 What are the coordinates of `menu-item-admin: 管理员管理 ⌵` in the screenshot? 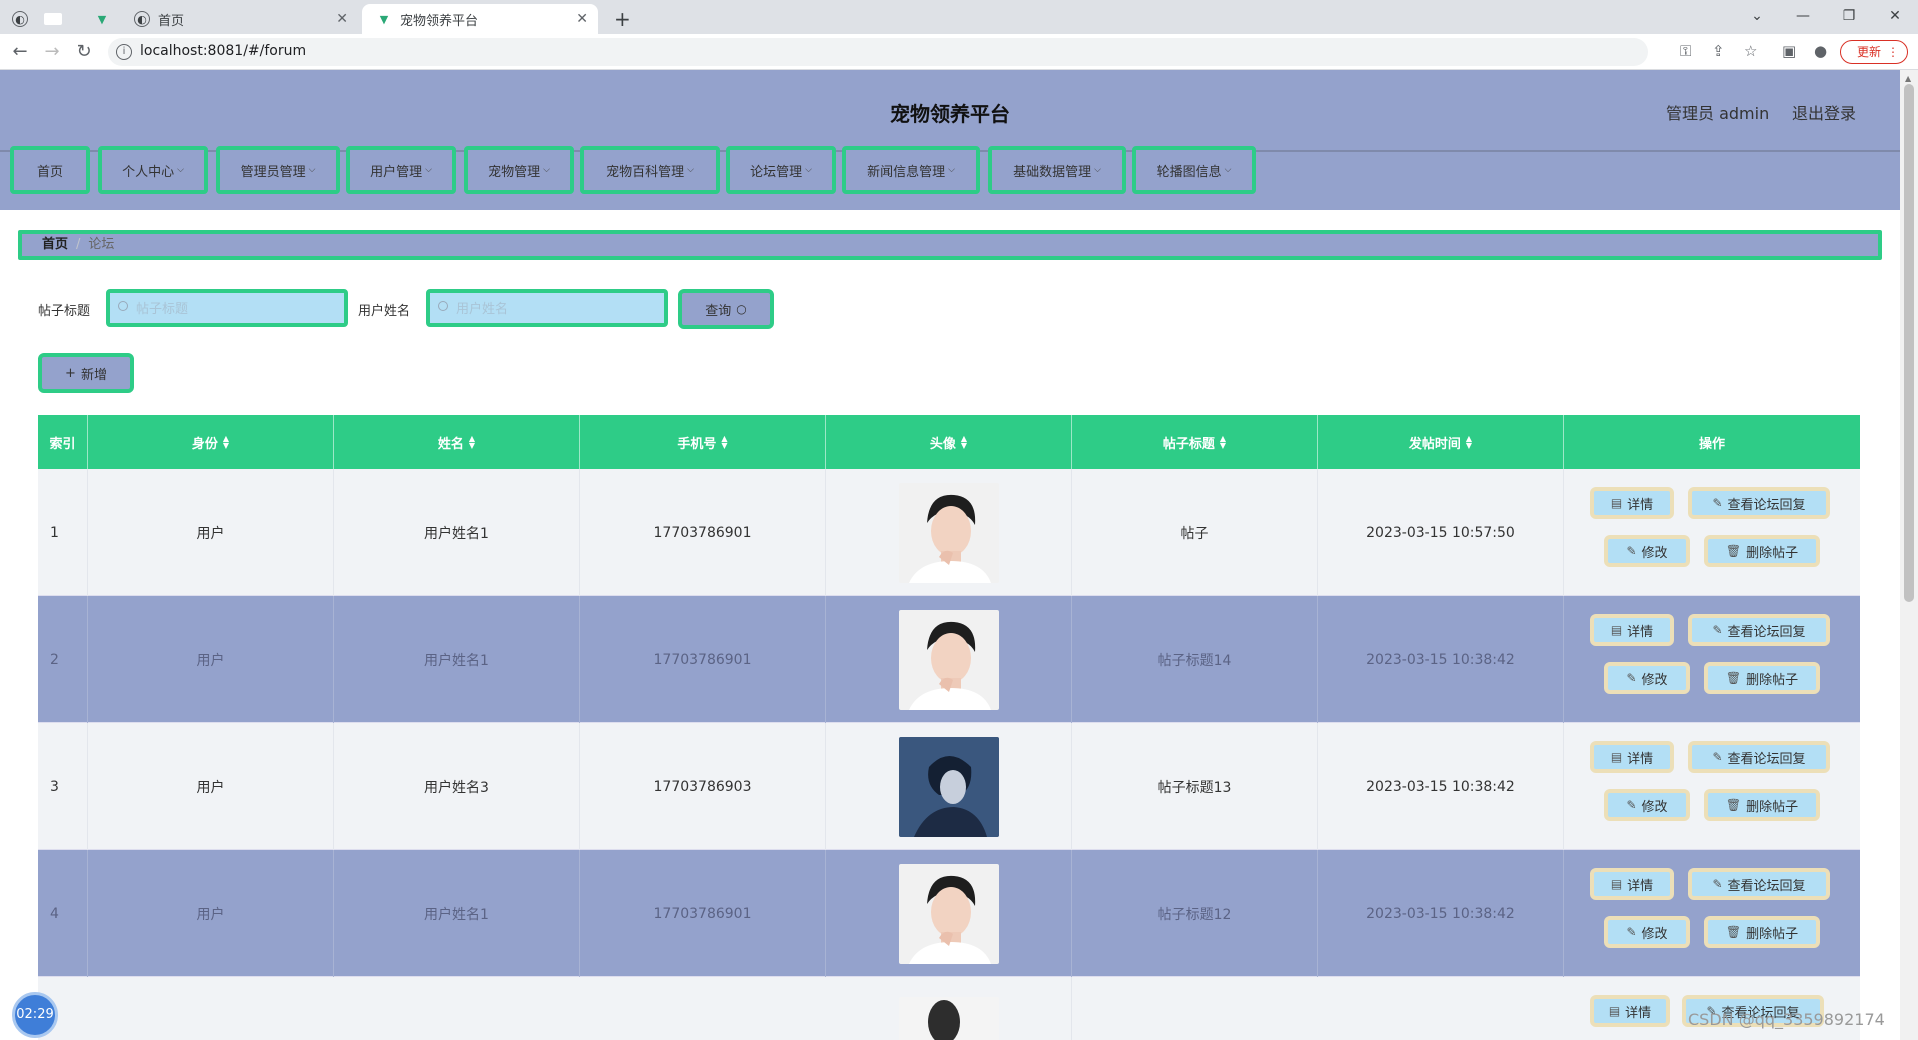 It's located at (278, 170).